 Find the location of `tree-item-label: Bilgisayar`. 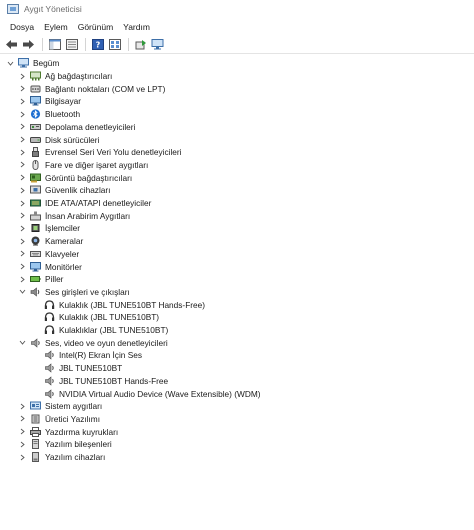

tree-item-label: Bilgisayar is located at coordinates (63, 101).